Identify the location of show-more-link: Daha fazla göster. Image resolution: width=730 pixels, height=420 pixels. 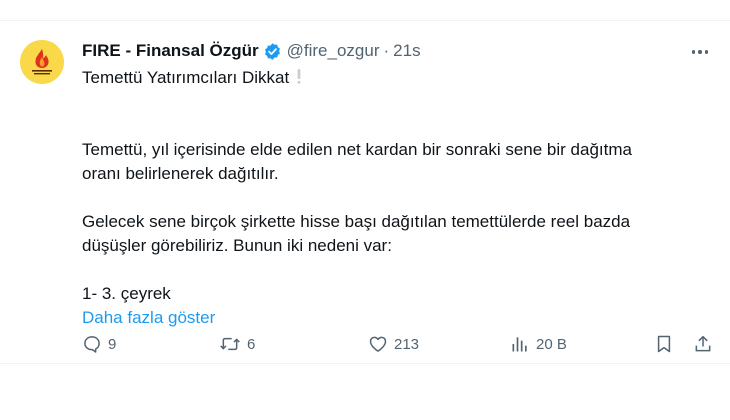
(392, 318).